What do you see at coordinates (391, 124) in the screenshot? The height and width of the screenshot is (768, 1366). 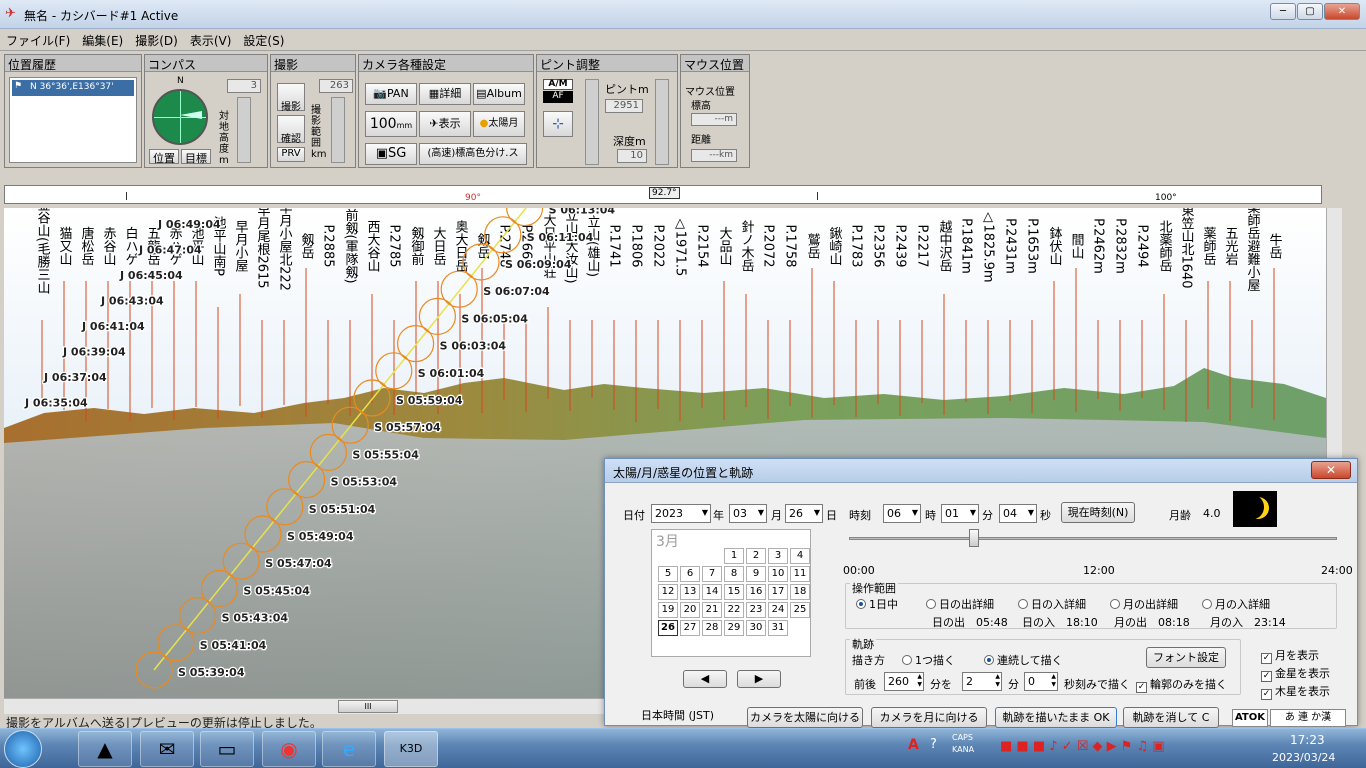 I see `lens-button: 100mm` at bounding box center [391, 124].